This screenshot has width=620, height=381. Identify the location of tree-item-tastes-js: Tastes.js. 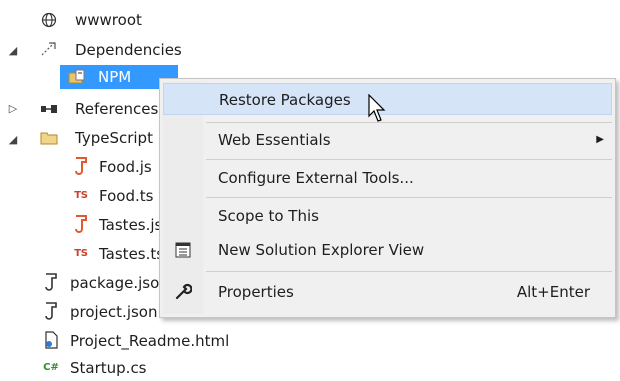
(130, 225).